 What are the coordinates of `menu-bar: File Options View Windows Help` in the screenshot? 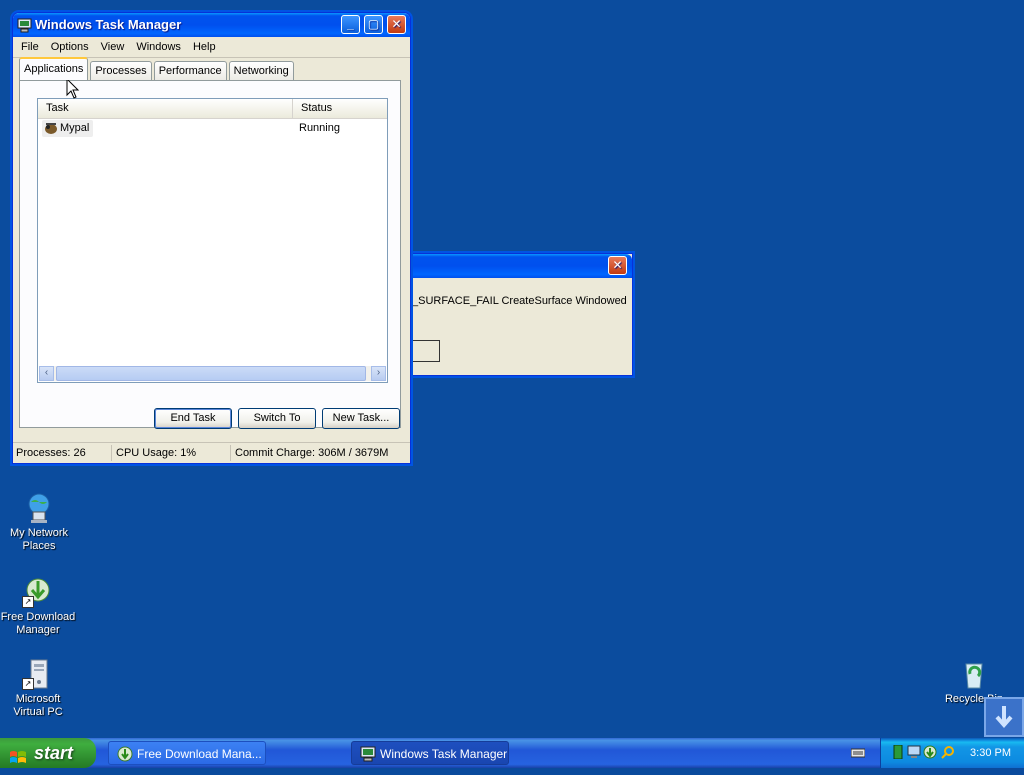 It's located at (211, 47).